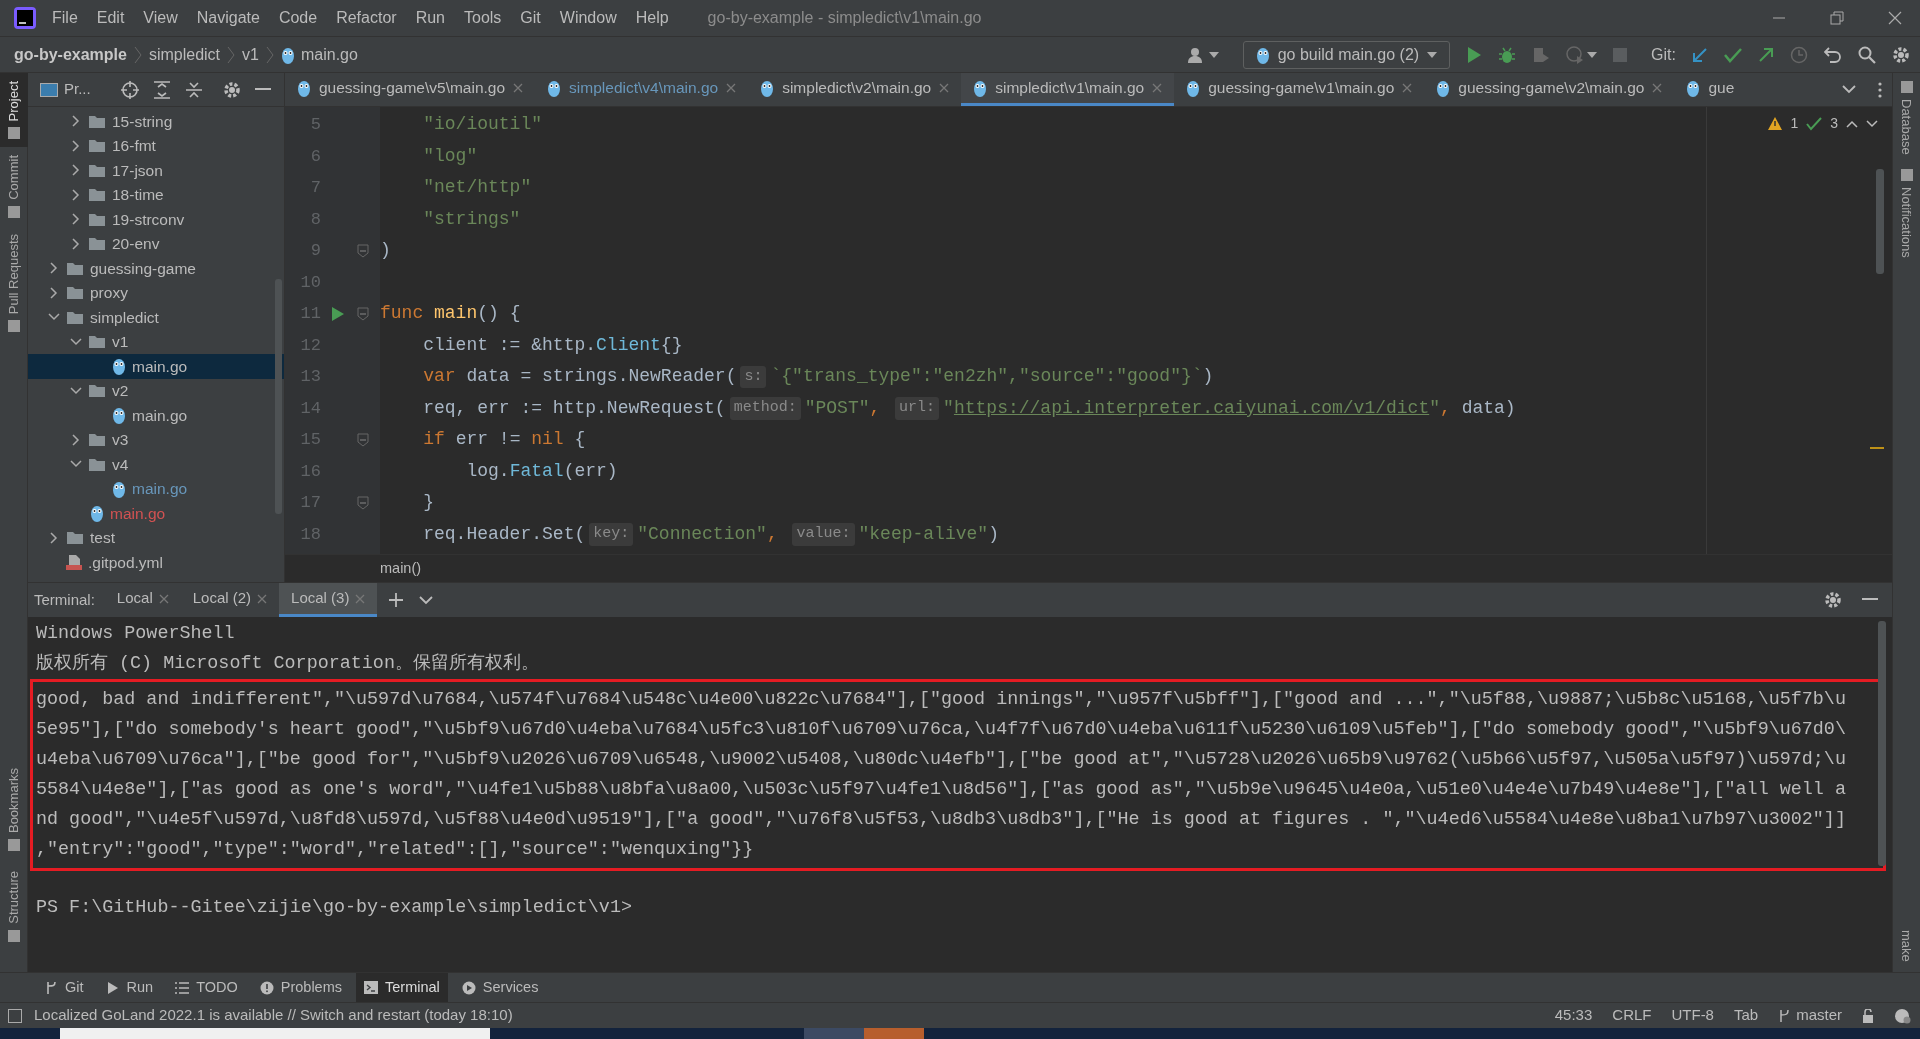 The width and height of the screenshot is (1920, 1039). Describe the element at coordinates (1837, 18) in the screenshot. I see `restore-icon` at that location.